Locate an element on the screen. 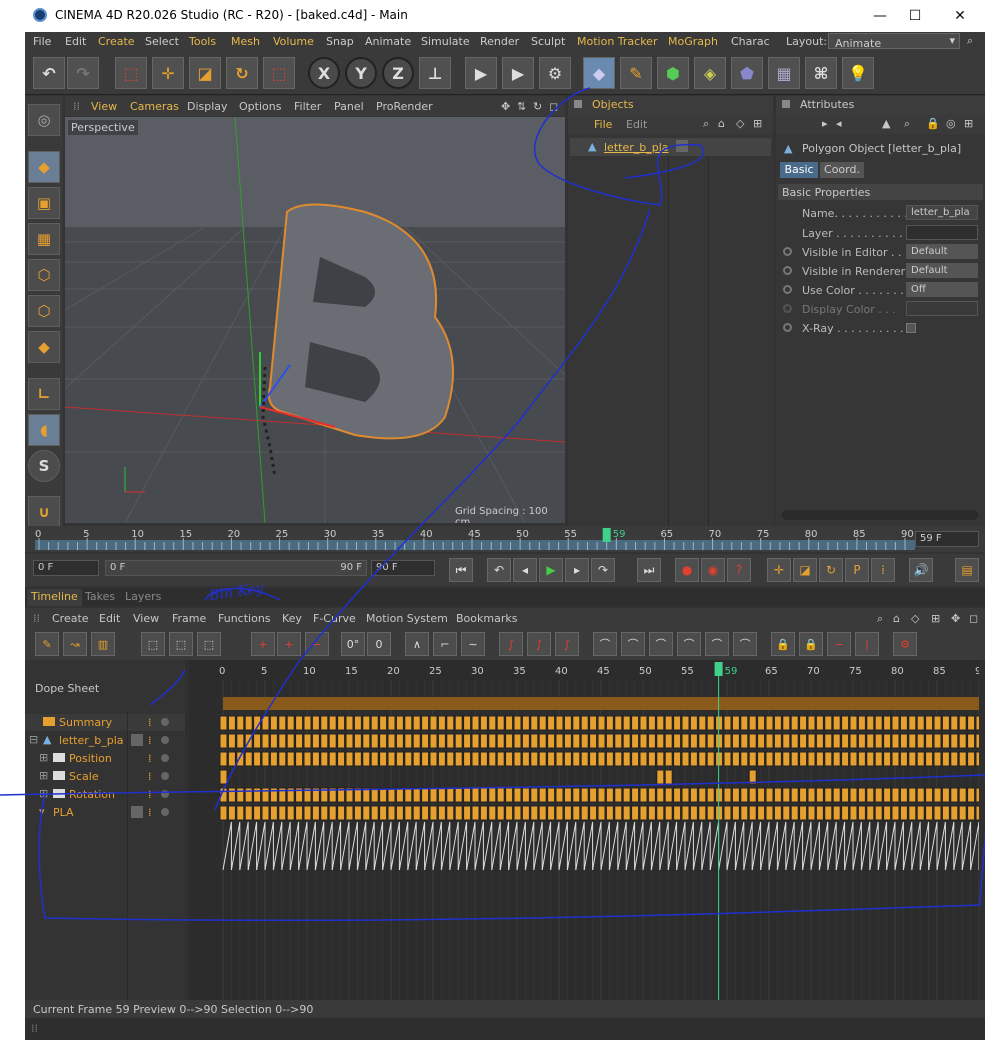 The width and height of the screenshot is (985, 1040). delete-key-icon: − is located at coordinates (317, 644).